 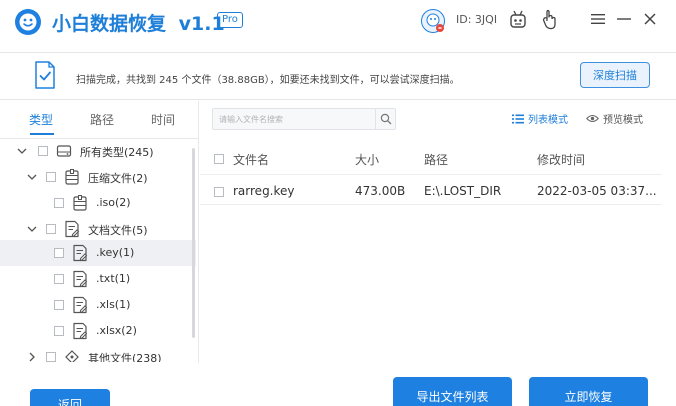 What do you see at coordinates (588, 391) in the screenshot?
I see `recover-now-button: 立即恢复` at bounding box center [588, 391].